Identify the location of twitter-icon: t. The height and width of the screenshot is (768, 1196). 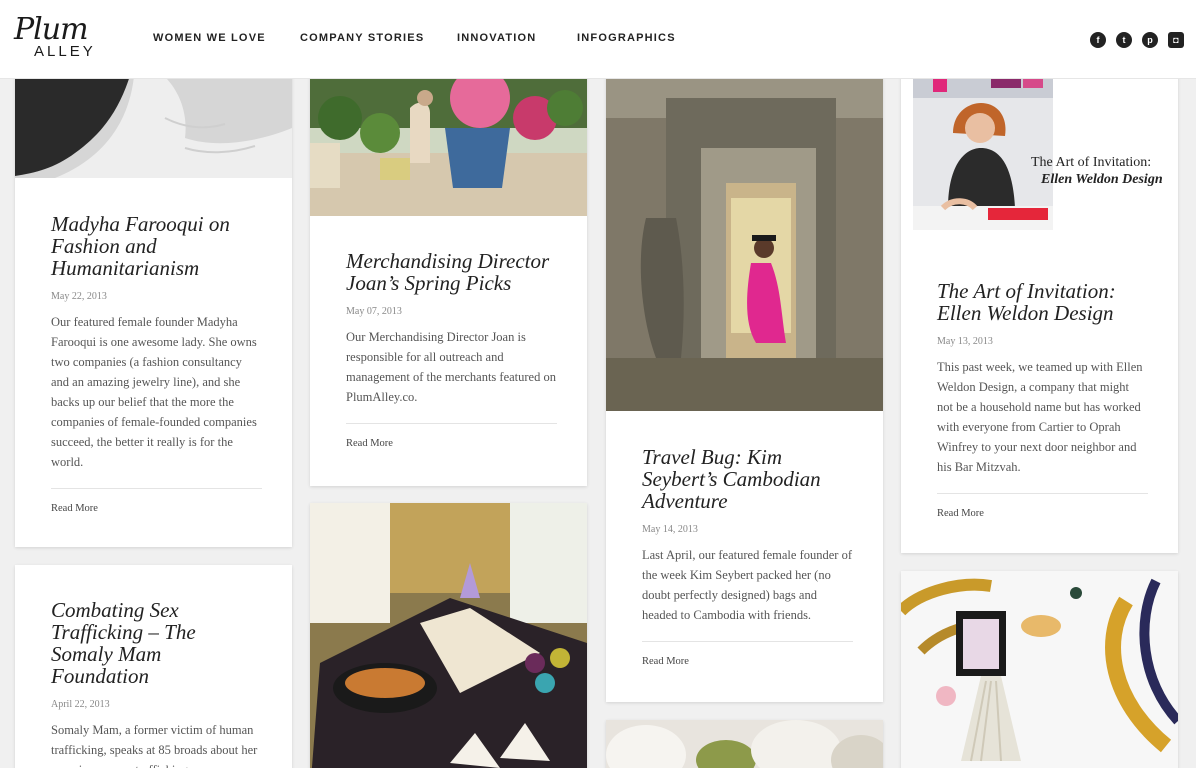
(1124, 40).